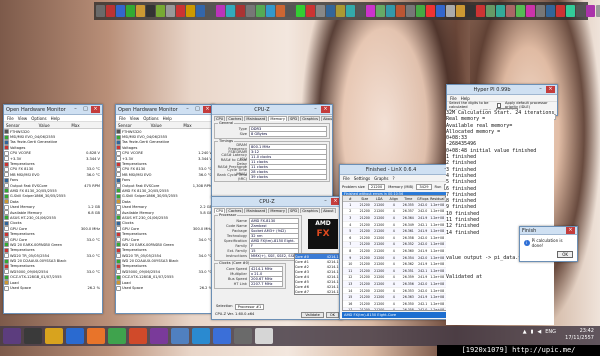 The image size is (600, 356). What do you see at coordinates (165, 110) in the screenshot?
I see `ohm-titlebar-2: Open Hardware Monitor – □ ×` at bounding box center [165, 110].